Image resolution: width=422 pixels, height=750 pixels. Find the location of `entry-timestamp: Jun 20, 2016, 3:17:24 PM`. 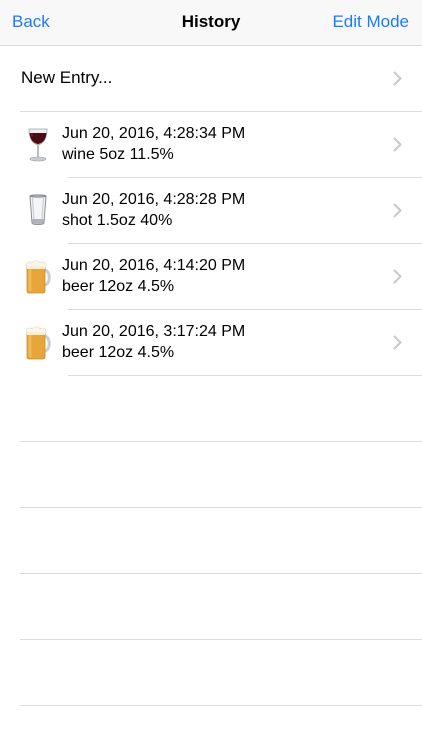

entry-timestamp: Jun 20, 2016, 3:17:24 PM is located at coordinates (154, 331).